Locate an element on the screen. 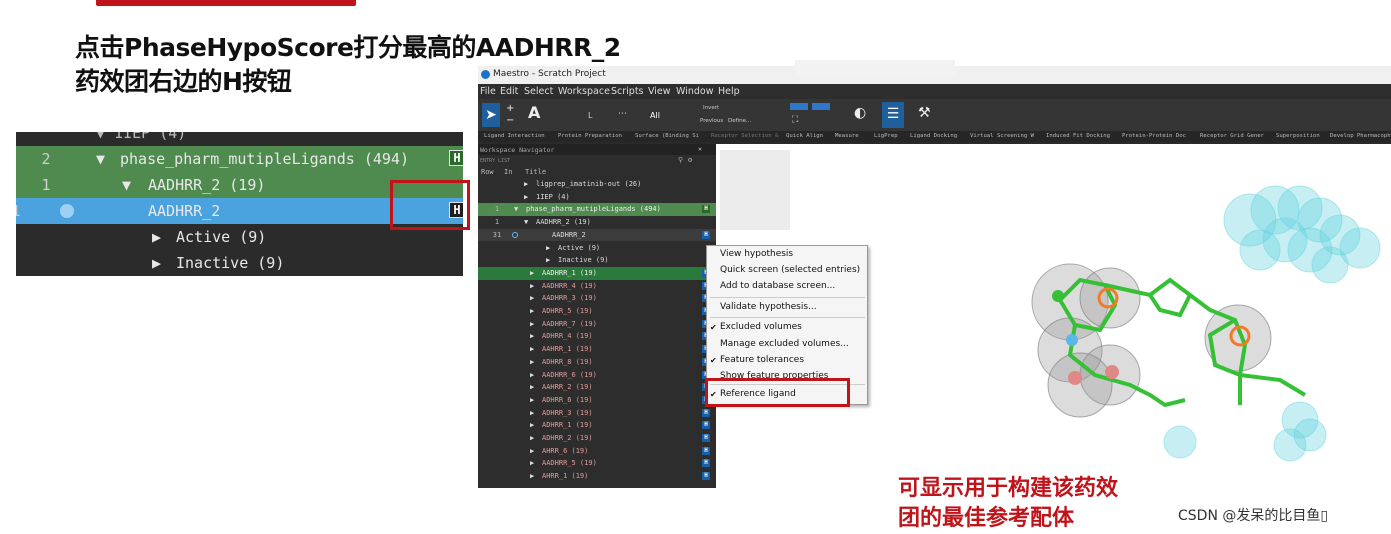 The image size is (1391, 534). menu-select: Select is located at coordinates (538, 91).